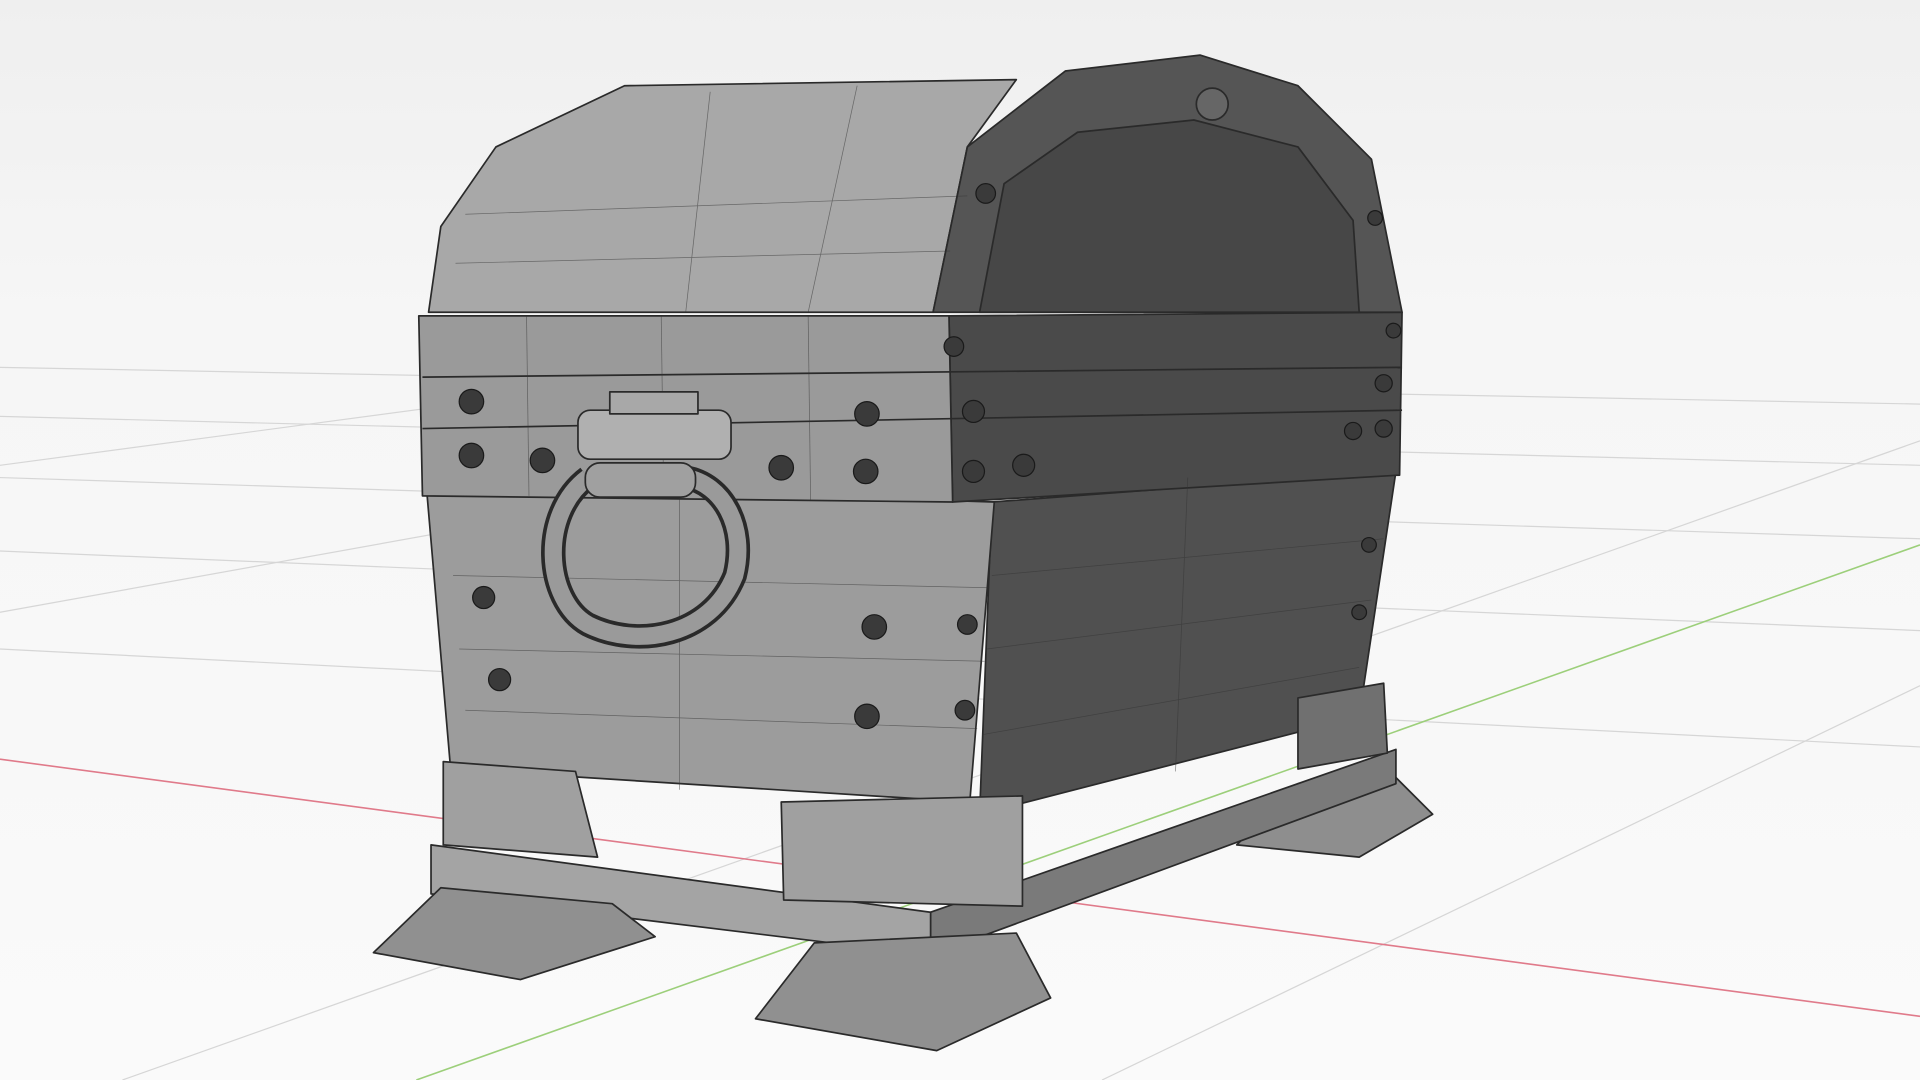 The width and height of the screenshot is (1920, 1080). Describe the element at coordinates (1343, 726) in the screenshot. I see `corner-block-right` at that location.